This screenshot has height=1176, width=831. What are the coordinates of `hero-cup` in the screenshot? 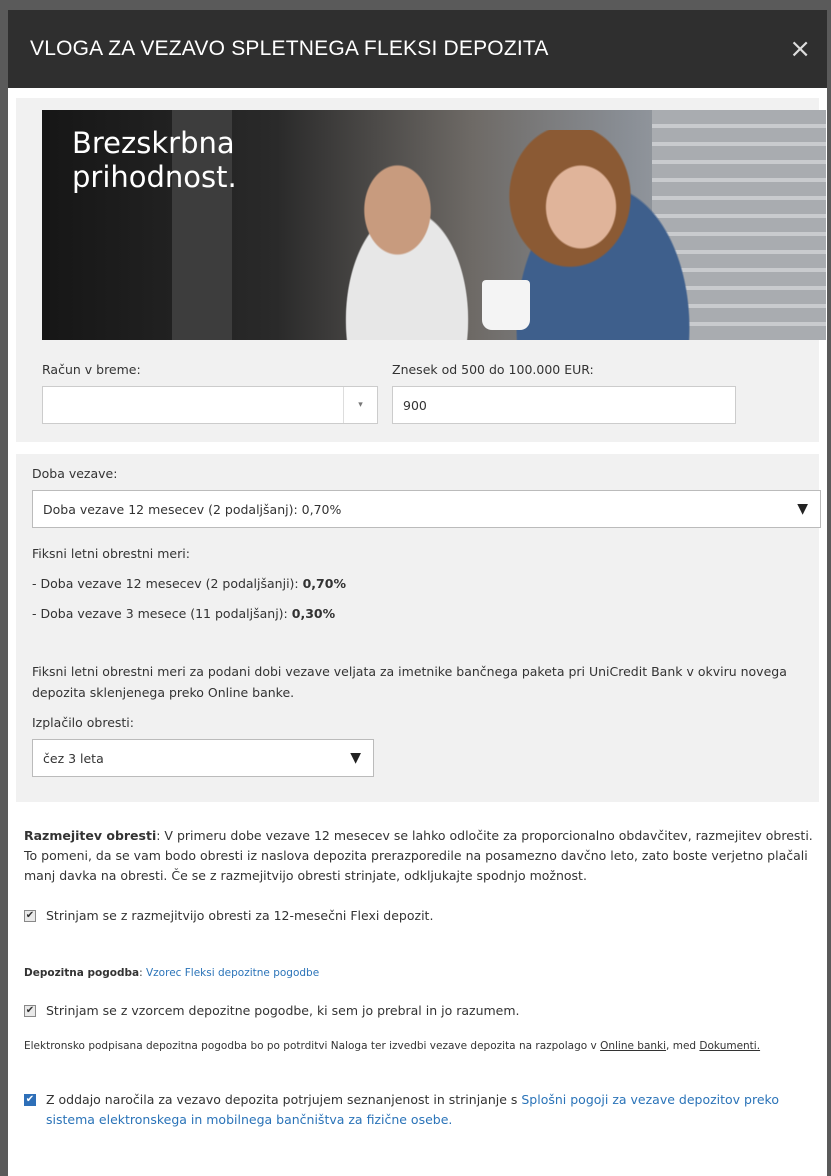 It's located at (506, 305).